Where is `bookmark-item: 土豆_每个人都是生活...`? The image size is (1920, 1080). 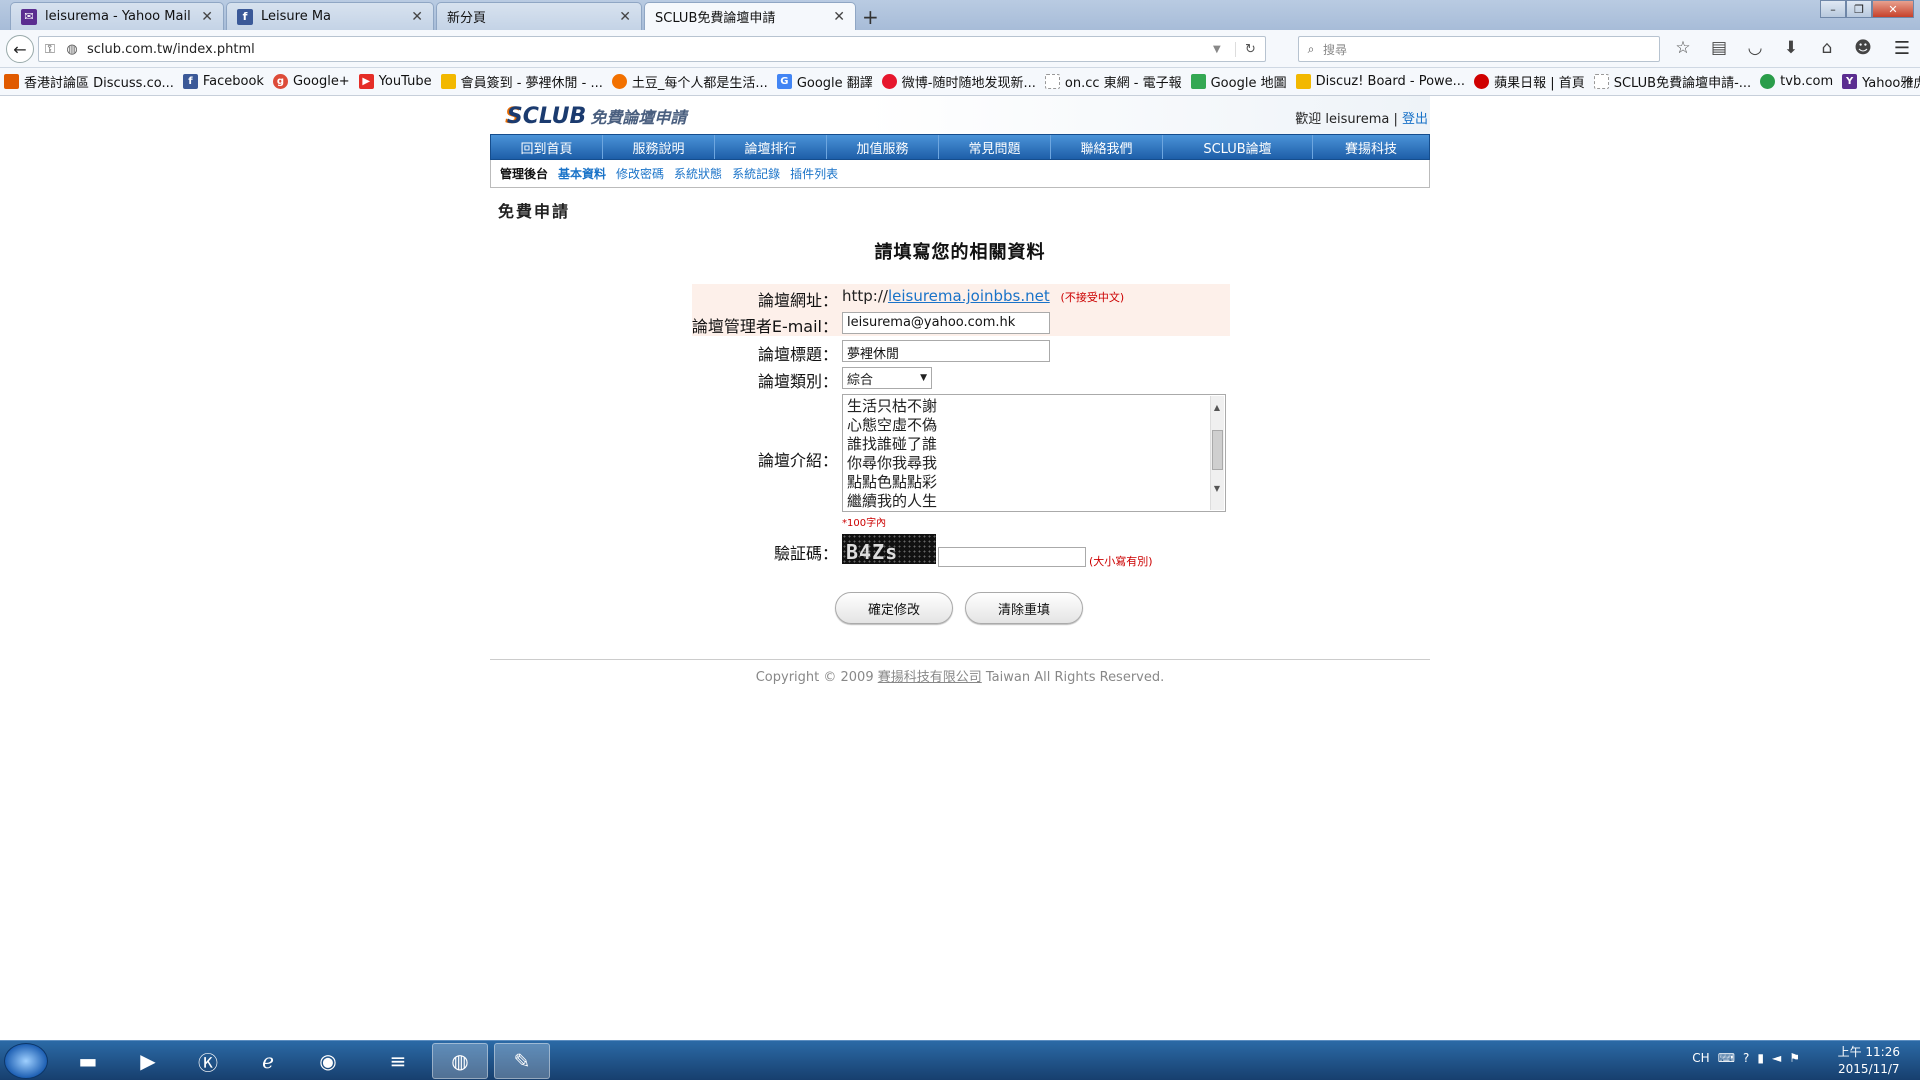 bookmark-item: 土豆_每个人都是生活... is located at coordinates (689, 81).